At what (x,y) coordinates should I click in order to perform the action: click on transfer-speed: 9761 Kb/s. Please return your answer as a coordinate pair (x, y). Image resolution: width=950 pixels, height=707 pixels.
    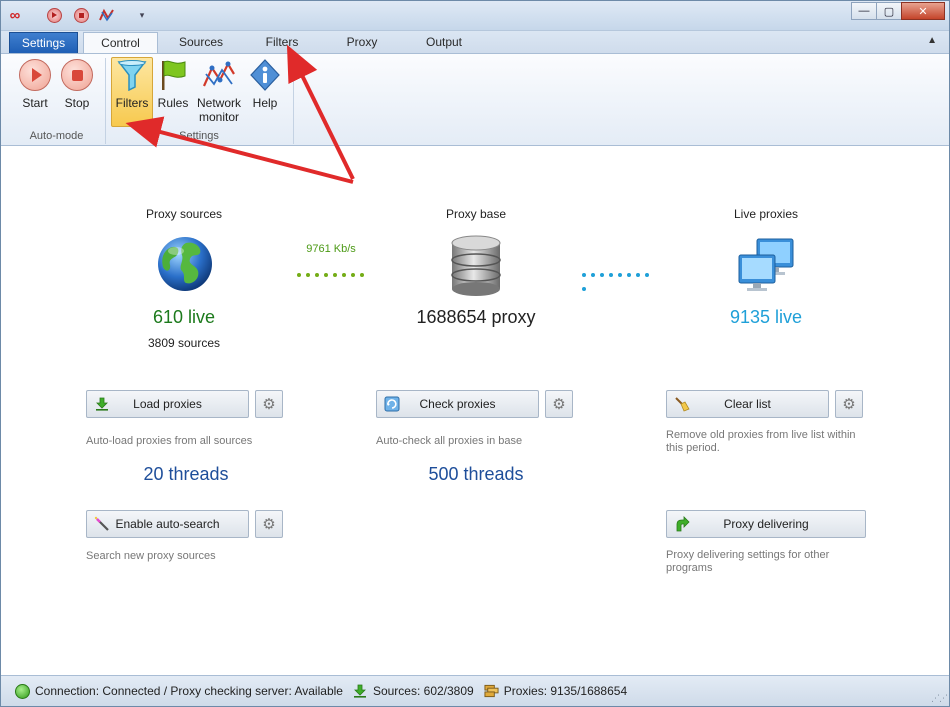
    Looking at the image, I should click on (331, 249).